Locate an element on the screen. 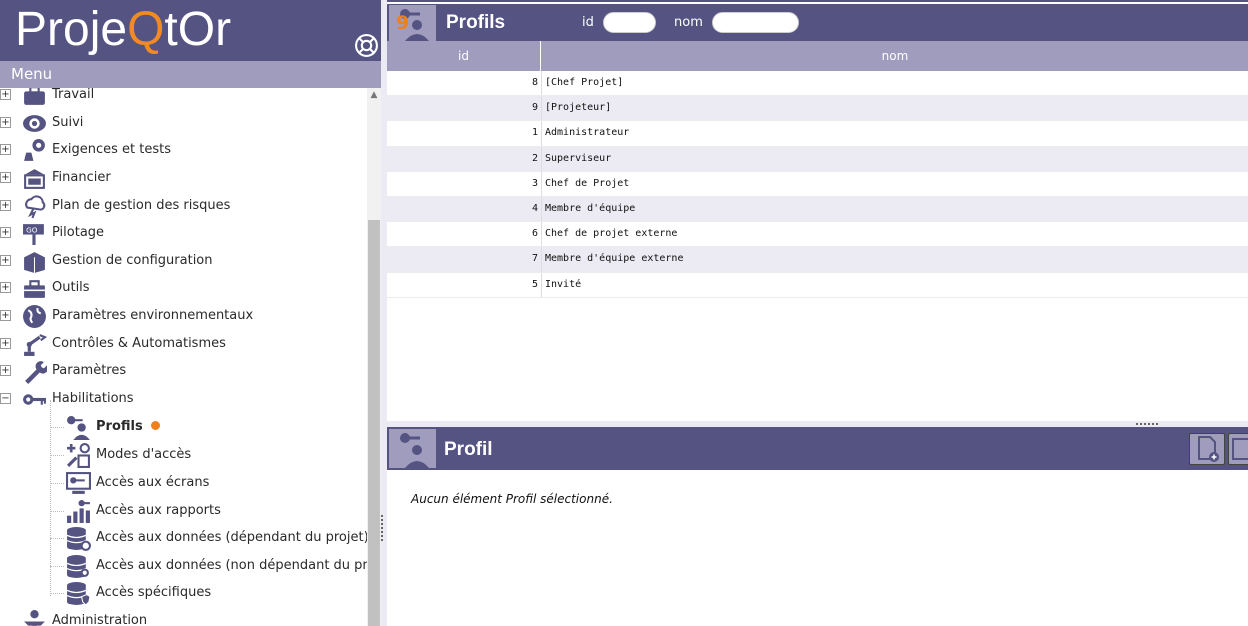 Image resolution: width=1248 pixels, height=626 pixels. profile-key-icon is located at coordinates (414, 450).